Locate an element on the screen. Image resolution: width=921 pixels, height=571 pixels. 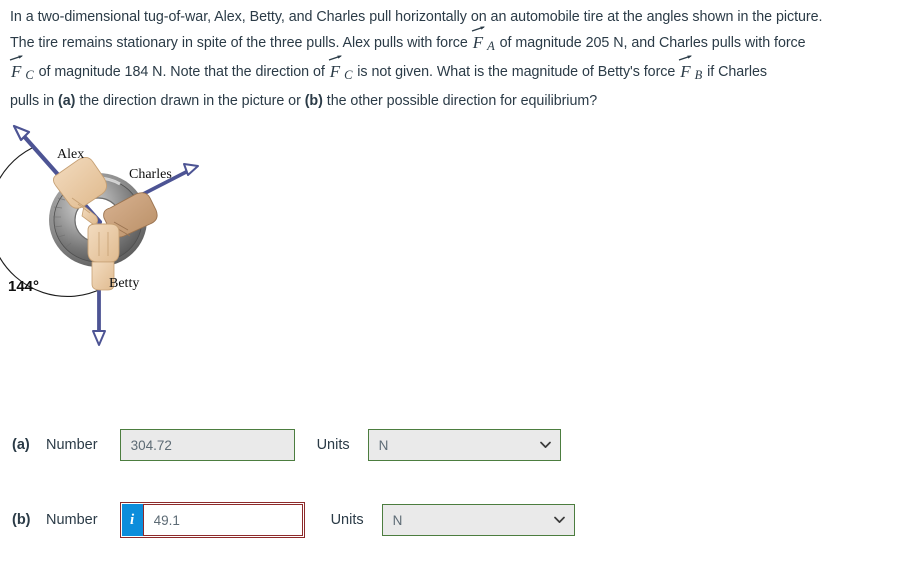
answer-row-a: (a) Number Units N is located at coordinates (286, 445).